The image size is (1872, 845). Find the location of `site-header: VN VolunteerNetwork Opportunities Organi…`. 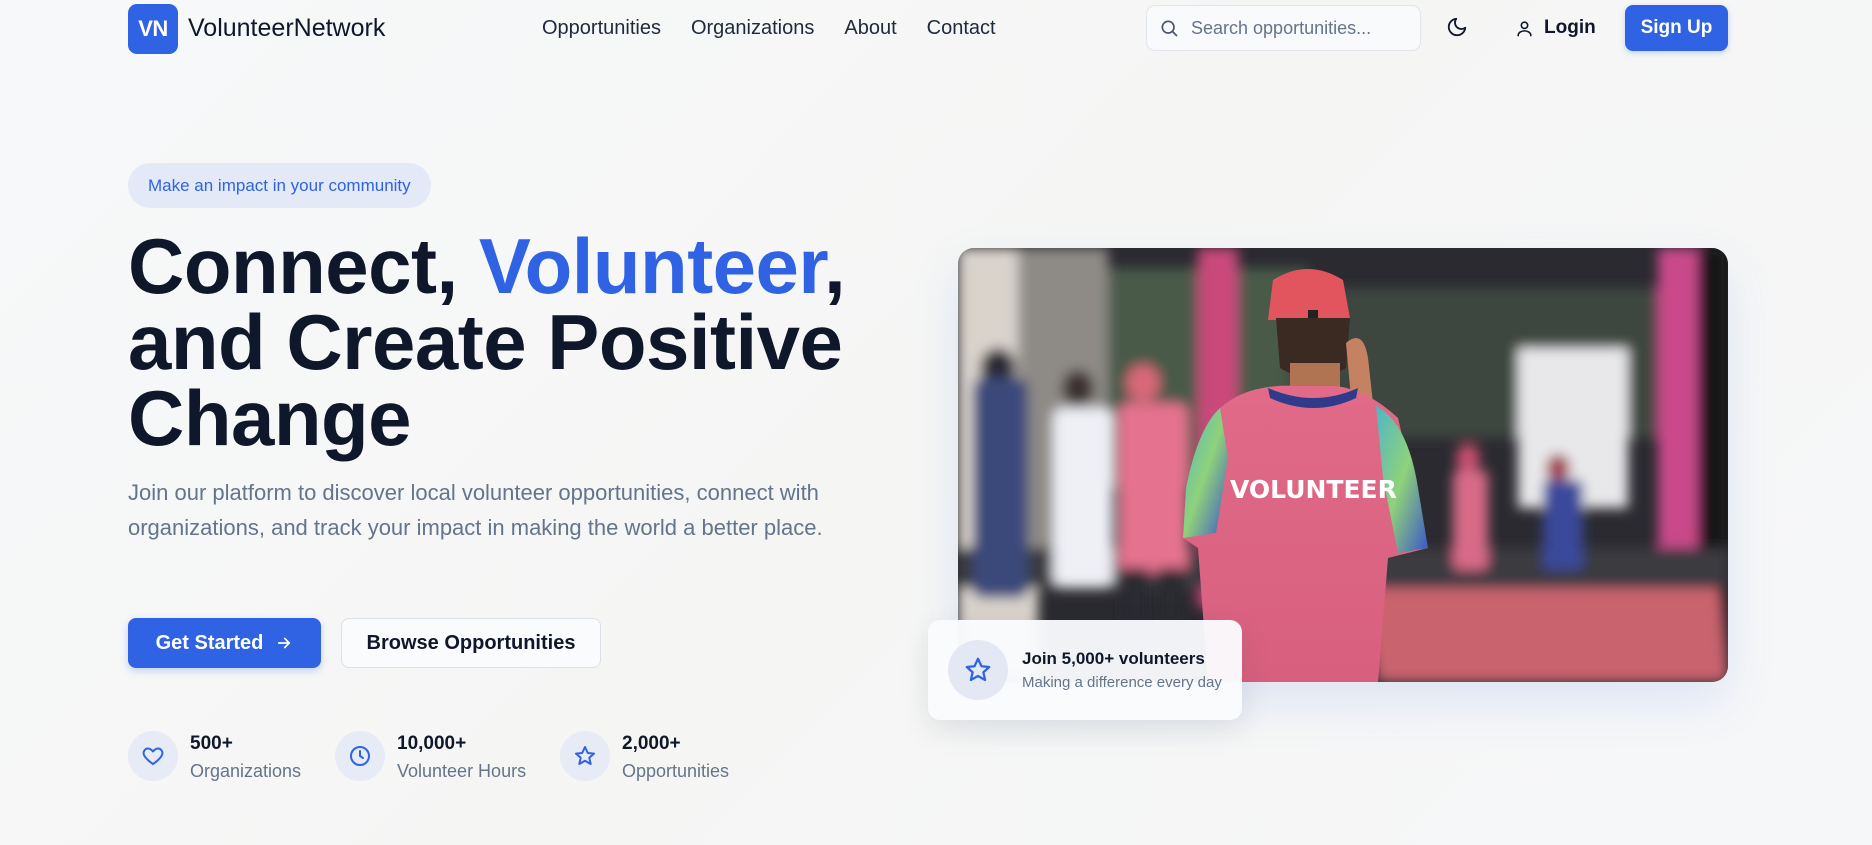

site-header: VN VolunteerNetwork Opportunities Organi… is located at coordinates (936, 29).